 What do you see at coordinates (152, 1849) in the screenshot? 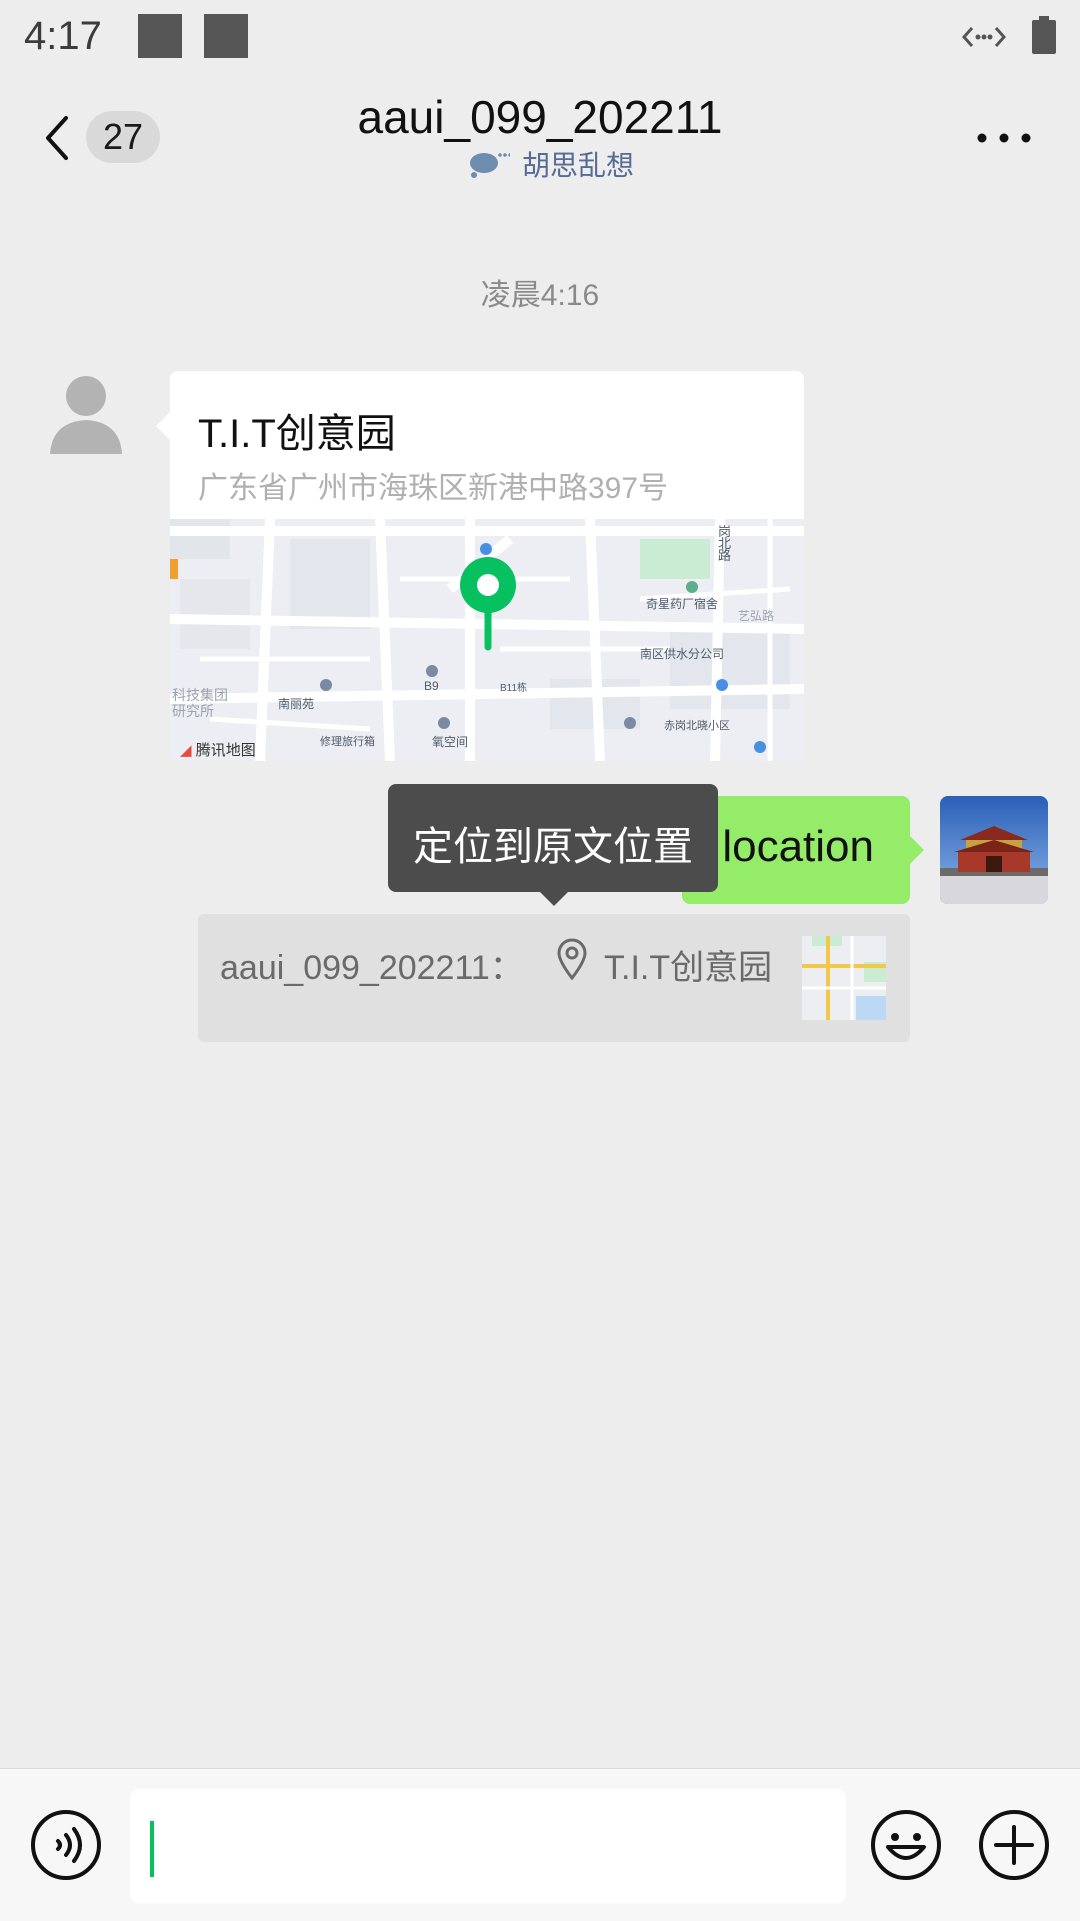
I see `text-cursor` at bounding box center [152, 1849].